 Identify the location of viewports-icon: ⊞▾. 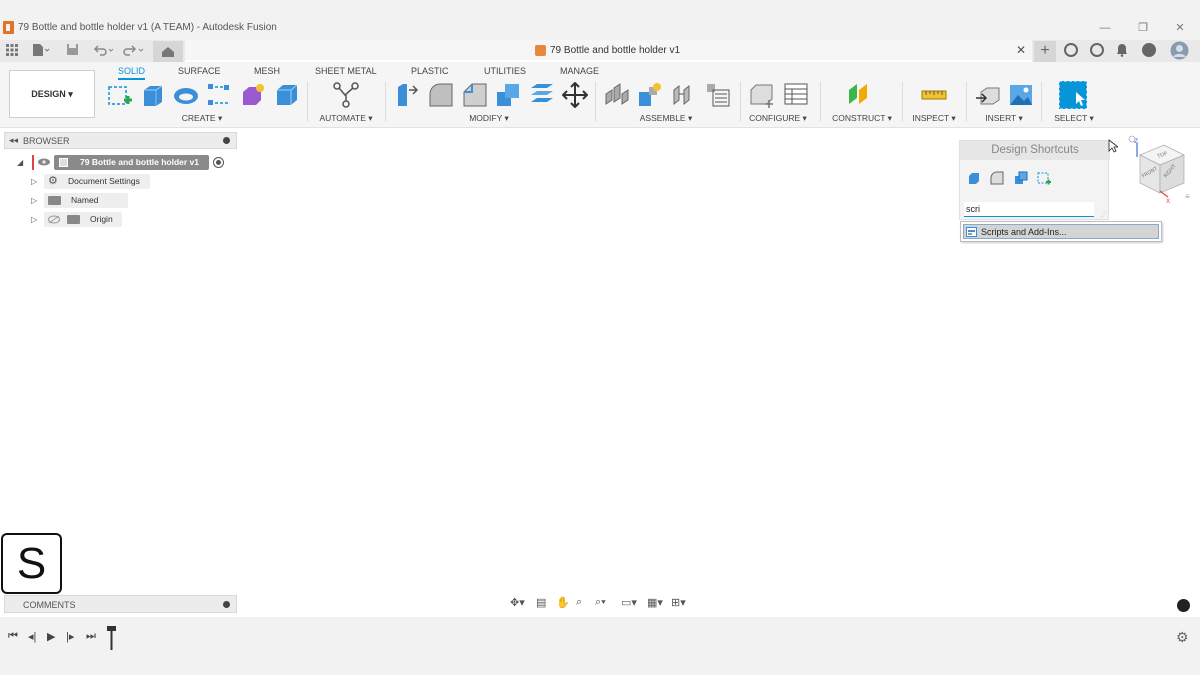
(678, 602).